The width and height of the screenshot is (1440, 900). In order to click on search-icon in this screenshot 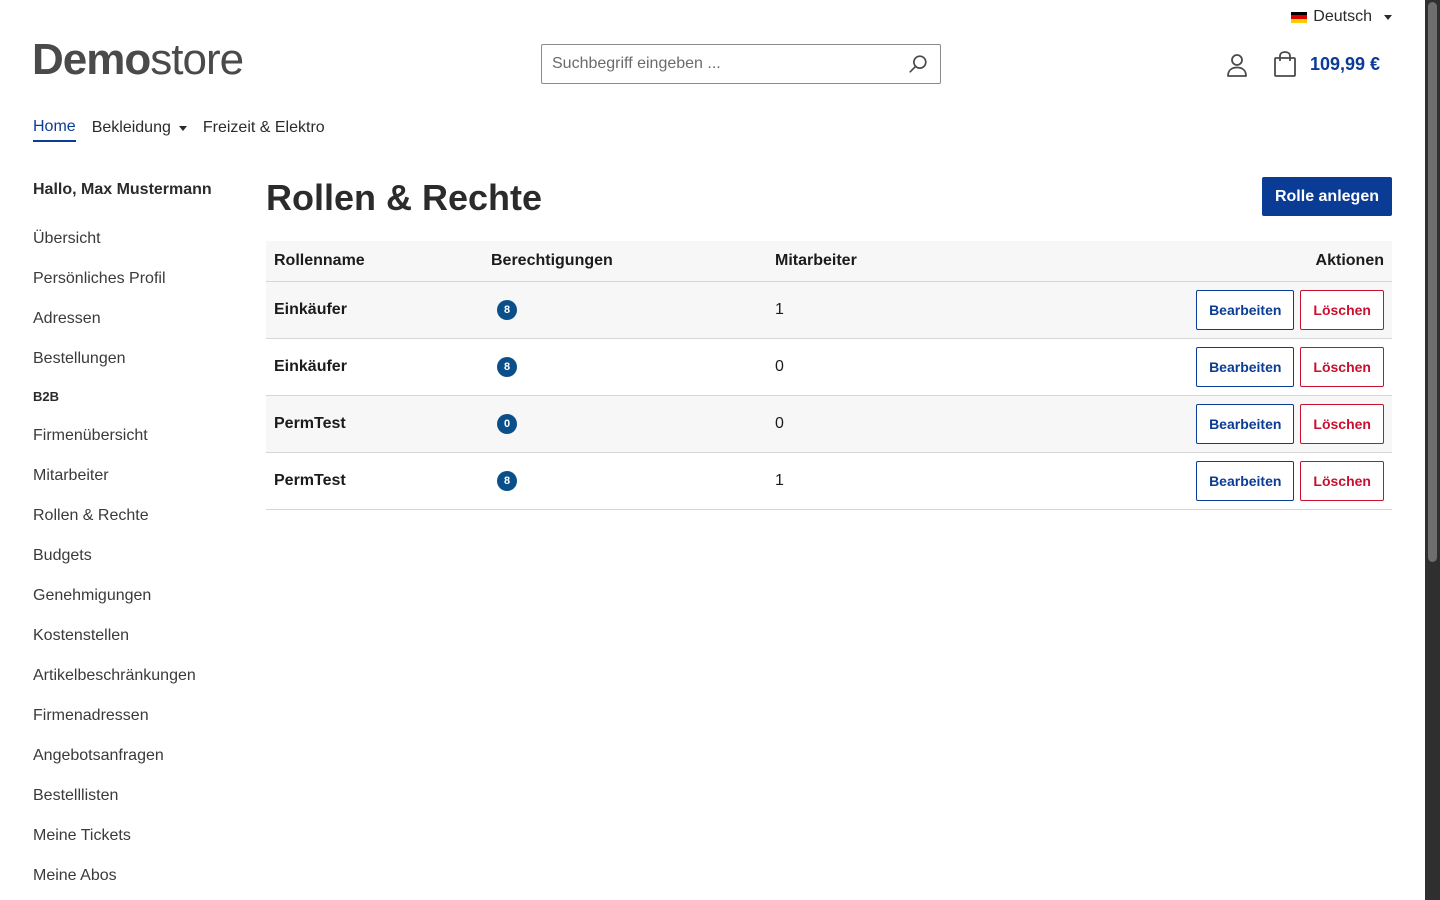, I will do `click(918, 64)`.